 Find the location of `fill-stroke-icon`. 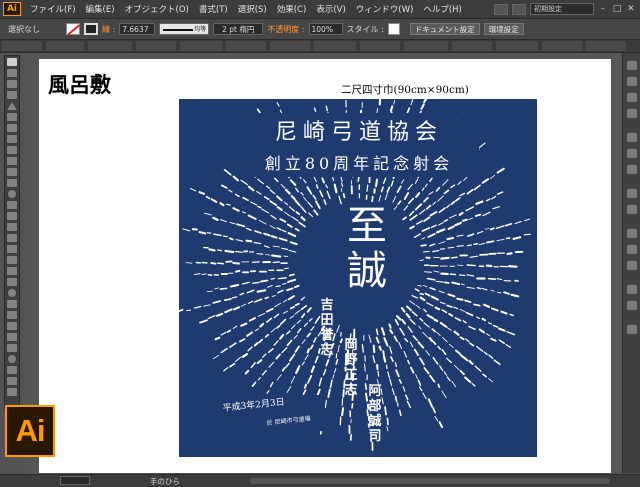

fill-stroke-icon is located at coordinates (12, 370).